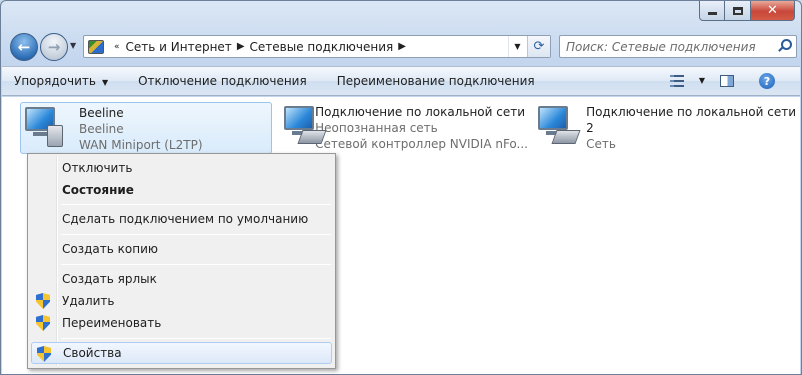 The image size is (802, 375). What do you see at coordinates (92, 353) in the screenshot?
I see `menu-item-label: Свойства` at bounding box center [92, 353].